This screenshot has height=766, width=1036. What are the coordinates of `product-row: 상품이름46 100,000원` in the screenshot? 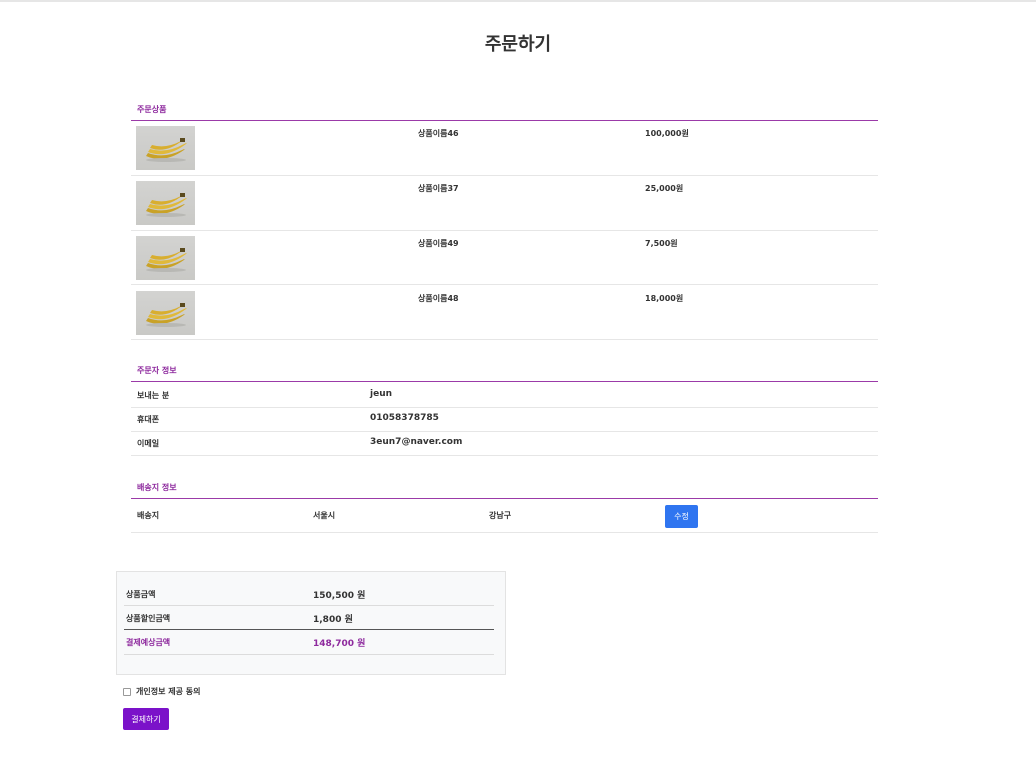 It's located at (504, 148).